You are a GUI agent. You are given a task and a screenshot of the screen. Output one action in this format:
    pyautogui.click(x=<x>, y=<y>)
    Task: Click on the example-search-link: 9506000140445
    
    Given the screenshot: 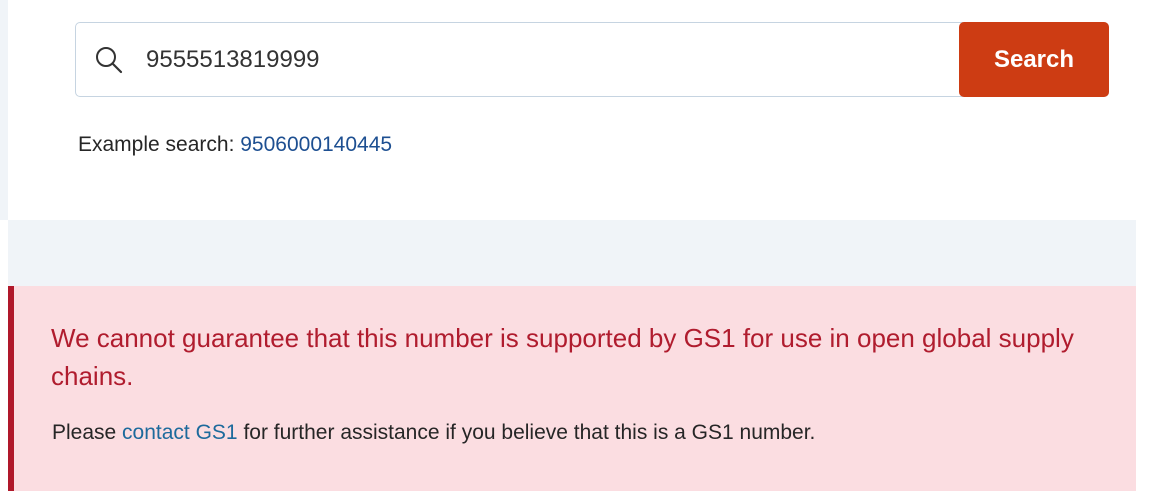 What is the action you would take?
    pyautogui.click(x=316, y=144)
    